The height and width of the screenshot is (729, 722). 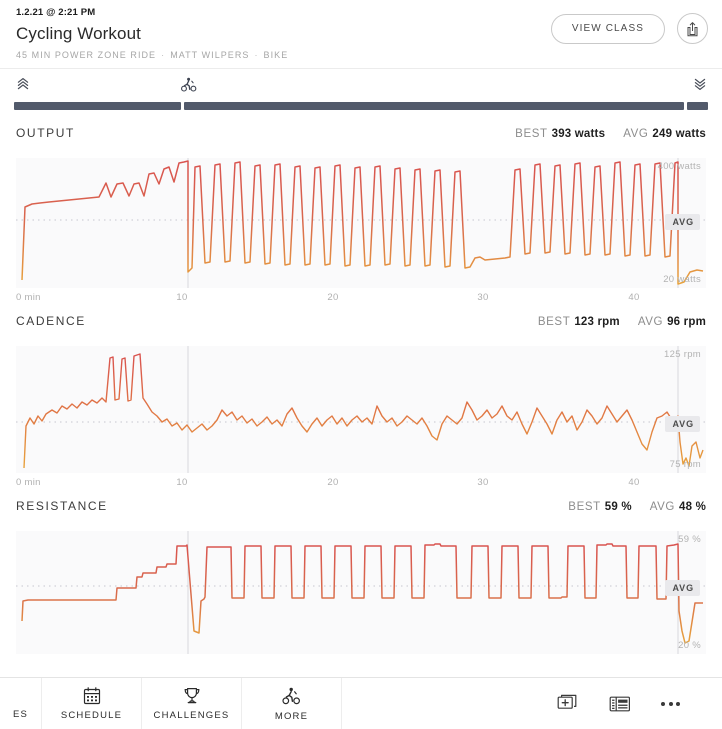 I want to click on share-button, so click(x=692, y=28).